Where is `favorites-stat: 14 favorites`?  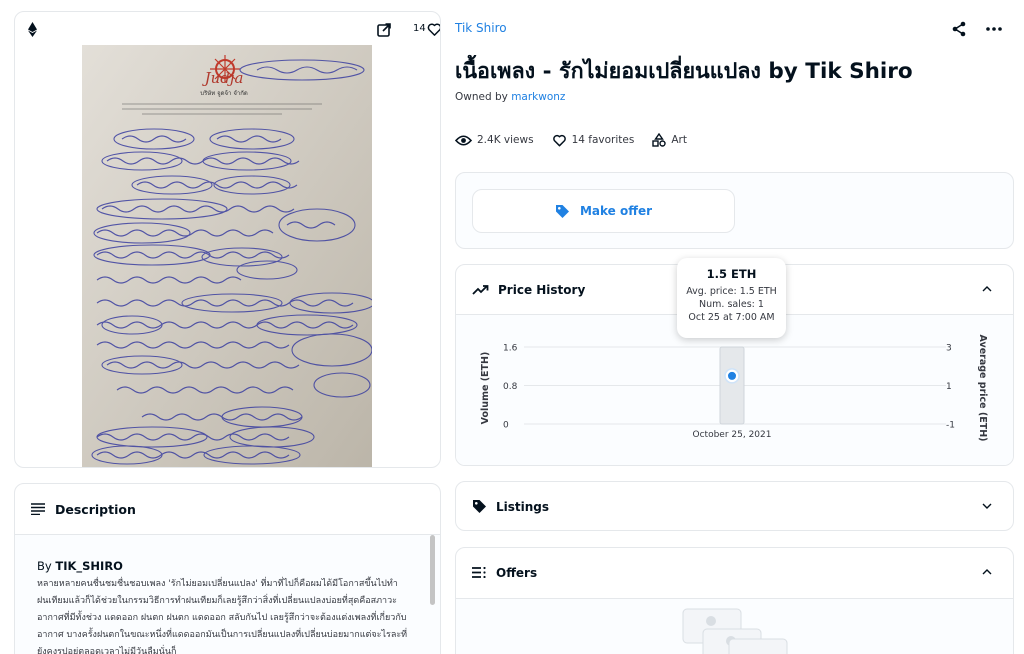
favorites-stat: 14 favorites is located at coordinates (593, 140).